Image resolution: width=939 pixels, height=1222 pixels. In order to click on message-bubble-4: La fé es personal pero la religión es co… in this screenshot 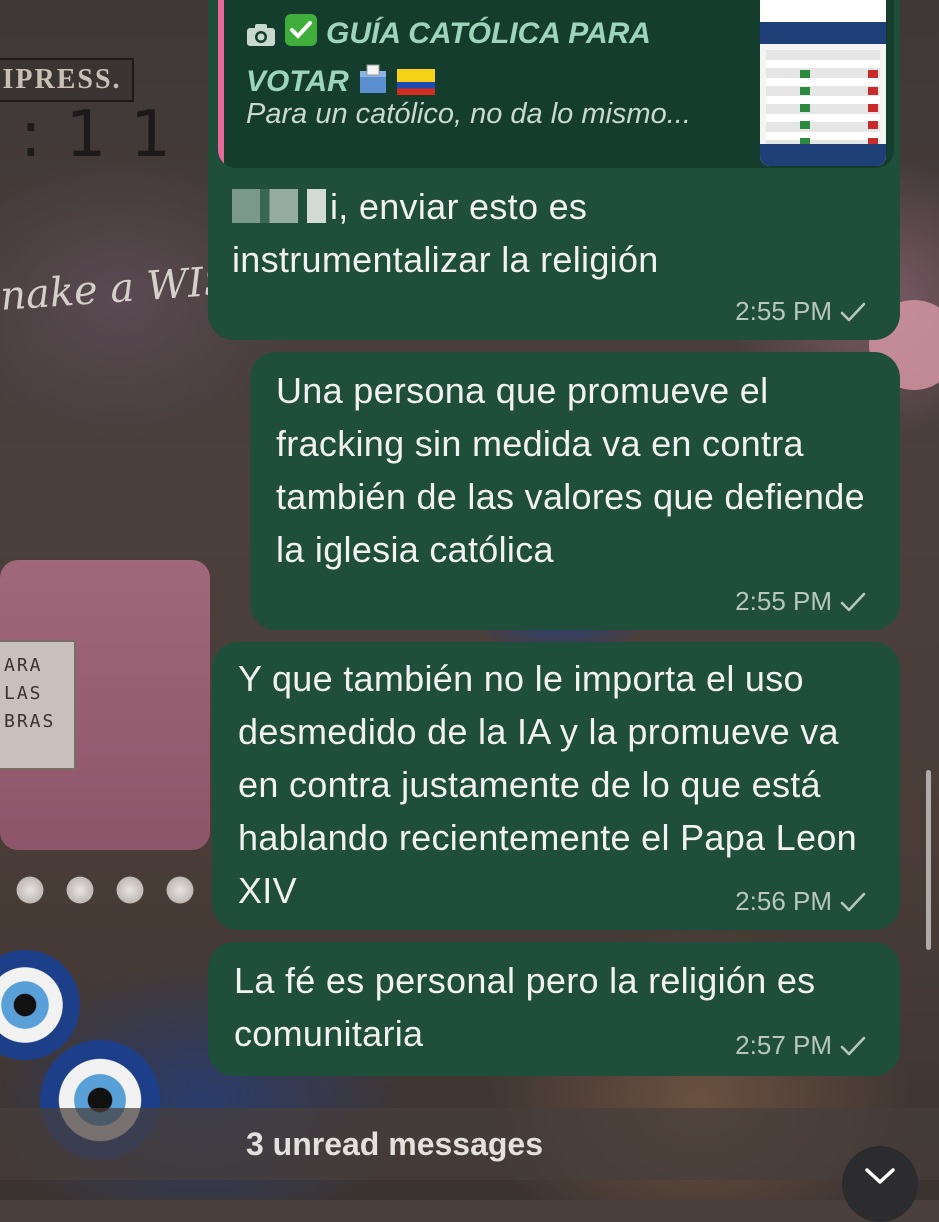, I will do `click(554, 1009)`.